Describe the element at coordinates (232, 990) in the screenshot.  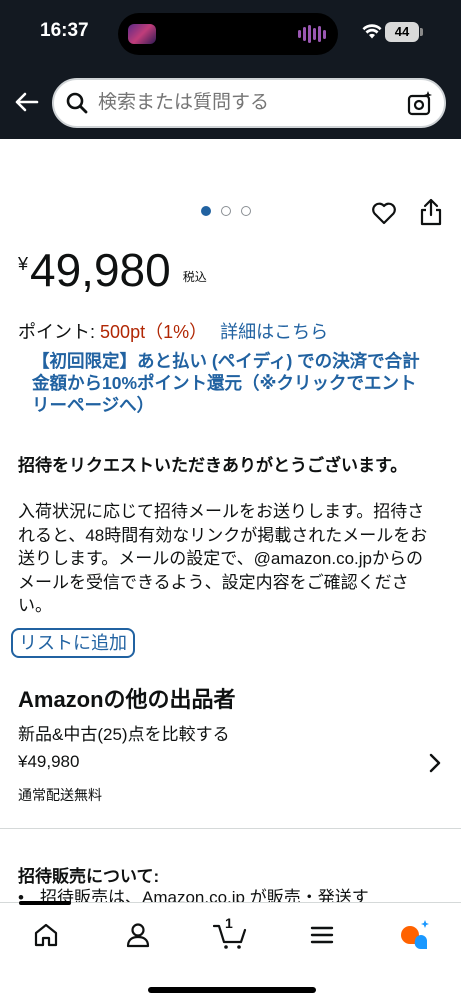
I see `home-indicator` at that location.